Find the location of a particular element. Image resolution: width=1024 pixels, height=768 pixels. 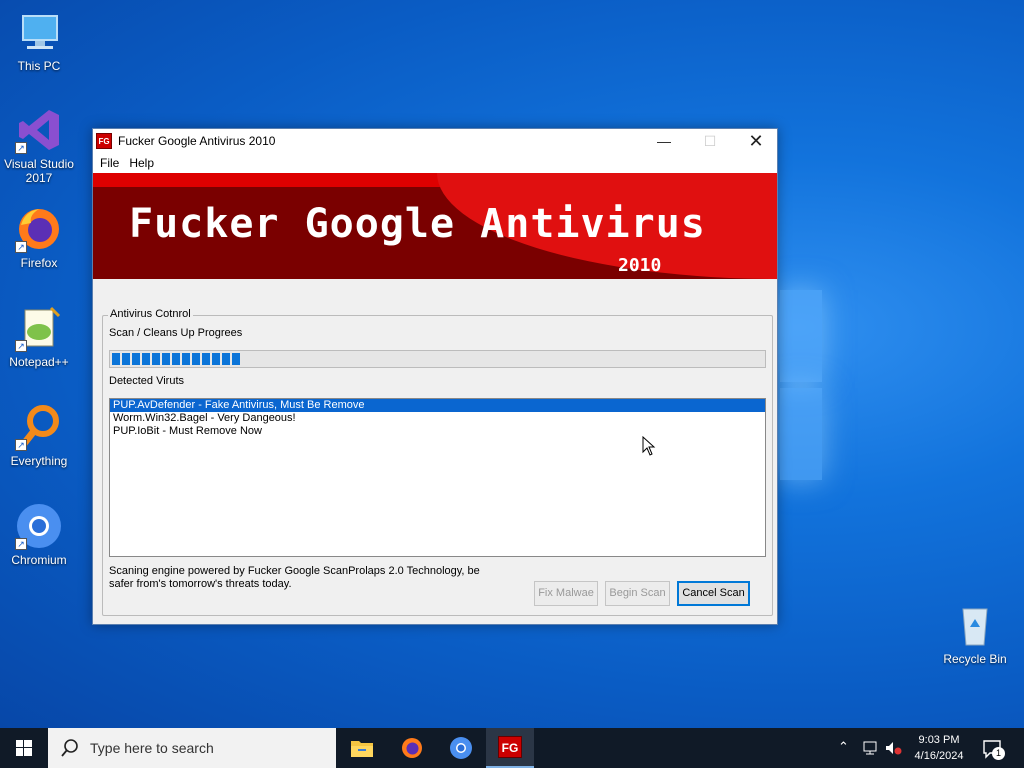

banner-title: Fucker Google Antivirus is located at coordinates (417, 224).